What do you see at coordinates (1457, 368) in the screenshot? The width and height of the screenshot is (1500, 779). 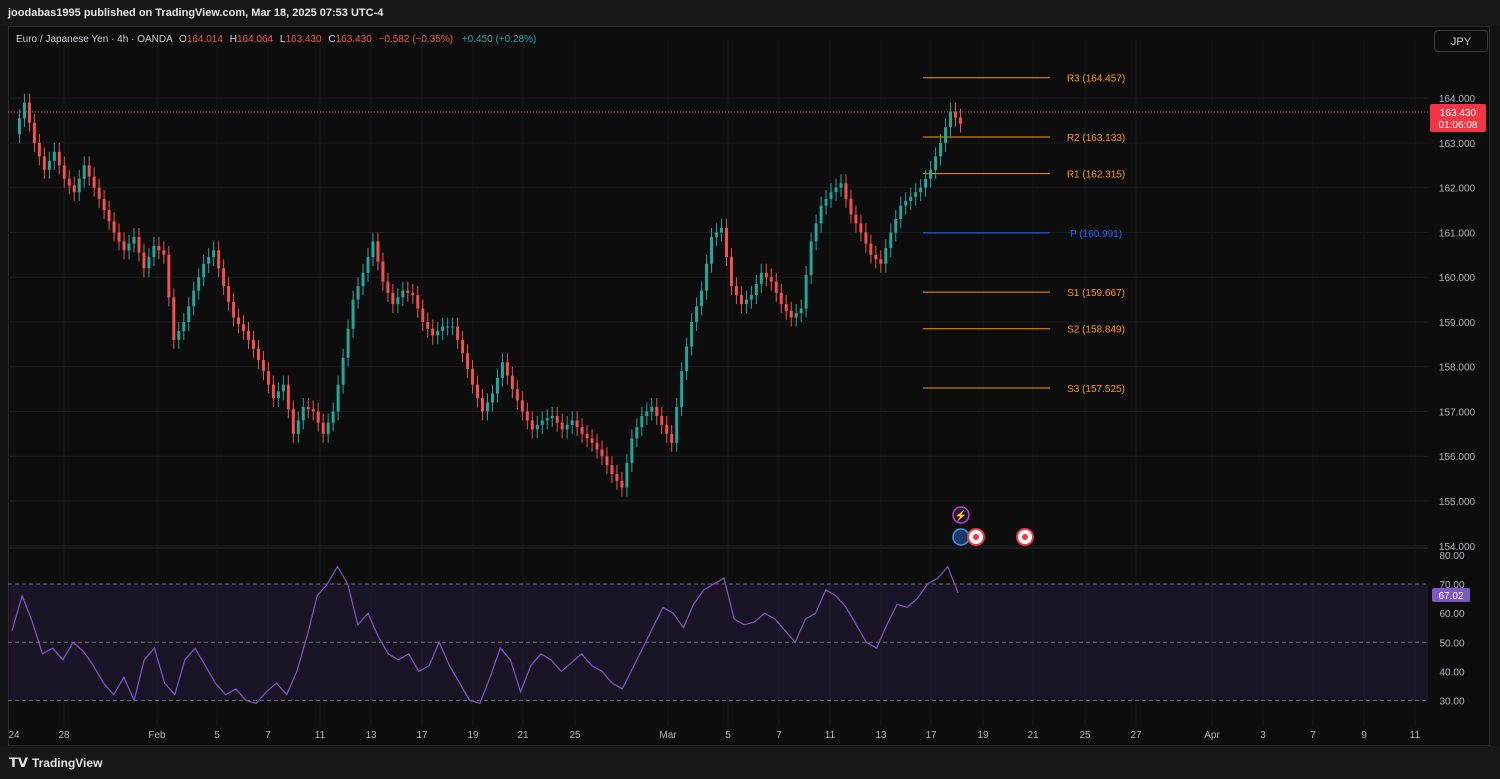 I see `price-tick-label: 158.000` at bounding box center [1457, 368].